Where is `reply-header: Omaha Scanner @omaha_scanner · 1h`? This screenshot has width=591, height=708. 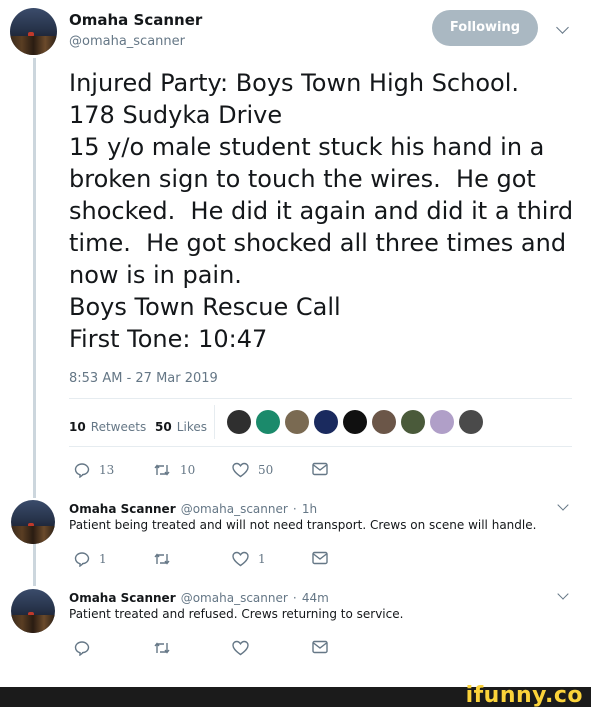 reply-header: Omaha Scanner @omaha_scanner · 1h is located at coordinates (193, 507).